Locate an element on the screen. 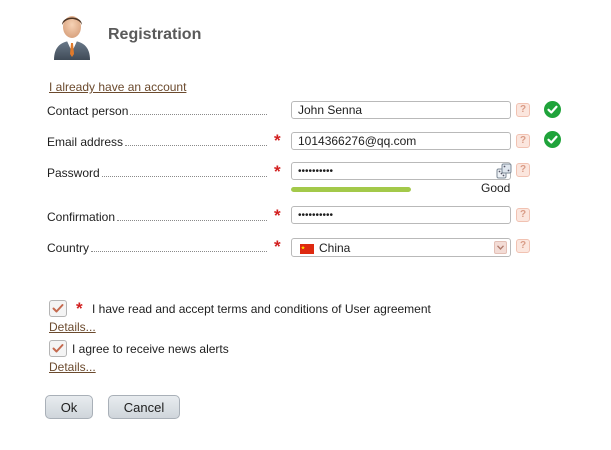 The height and width of the screenshot is (450, 611). password-input is located at coordinates (401, 171).